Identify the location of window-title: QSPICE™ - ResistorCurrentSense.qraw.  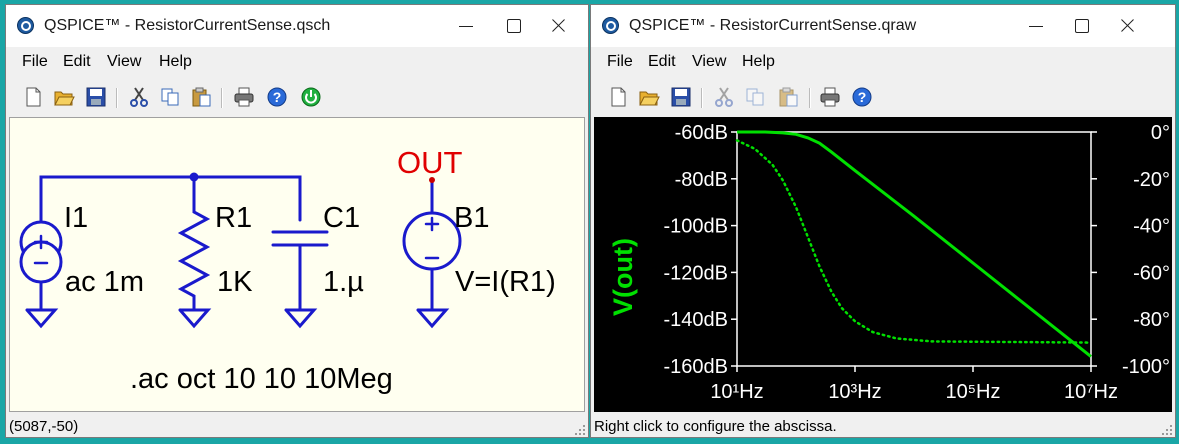
(773, 25).